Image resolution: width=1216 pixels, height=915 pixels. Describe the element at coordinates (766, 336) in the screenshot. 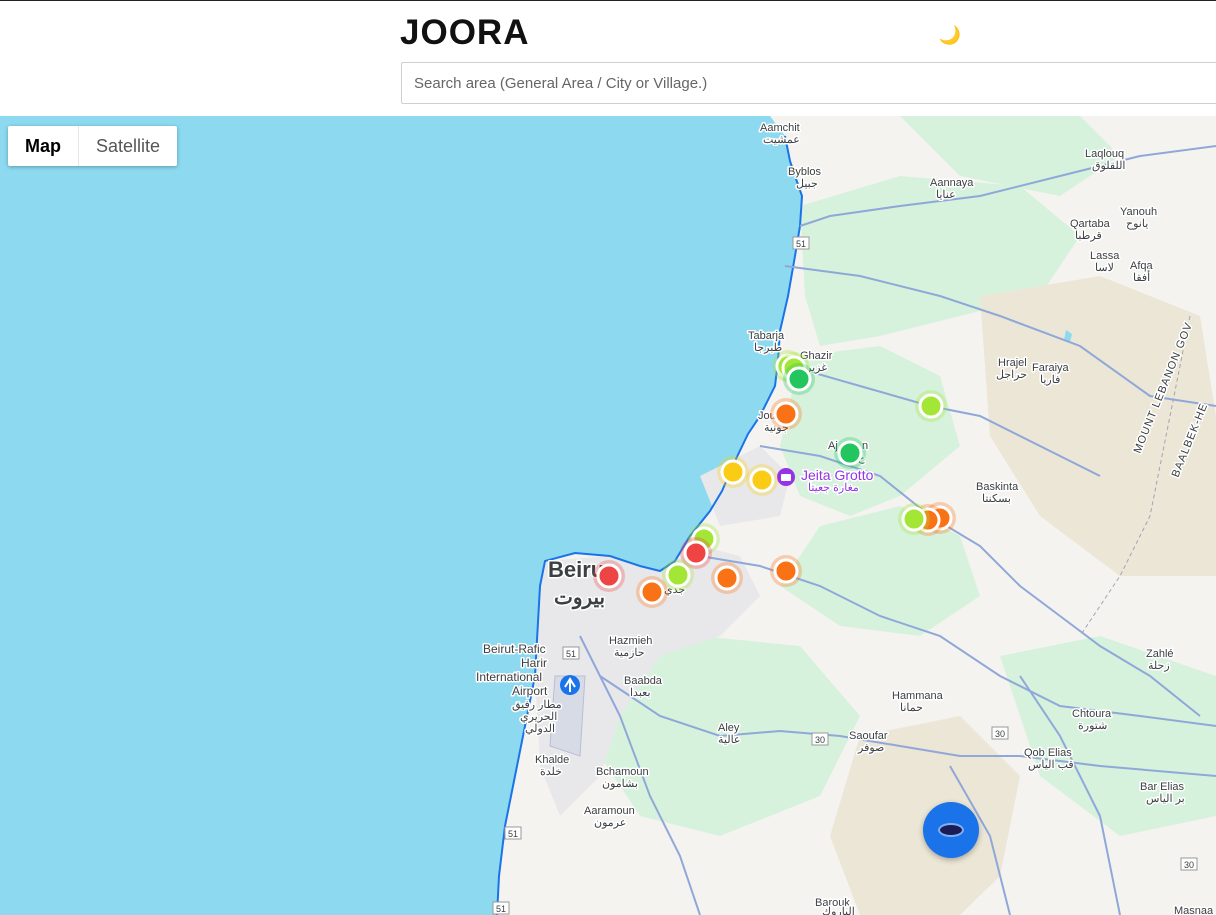

I see `place-label: Tabarja` at that location.